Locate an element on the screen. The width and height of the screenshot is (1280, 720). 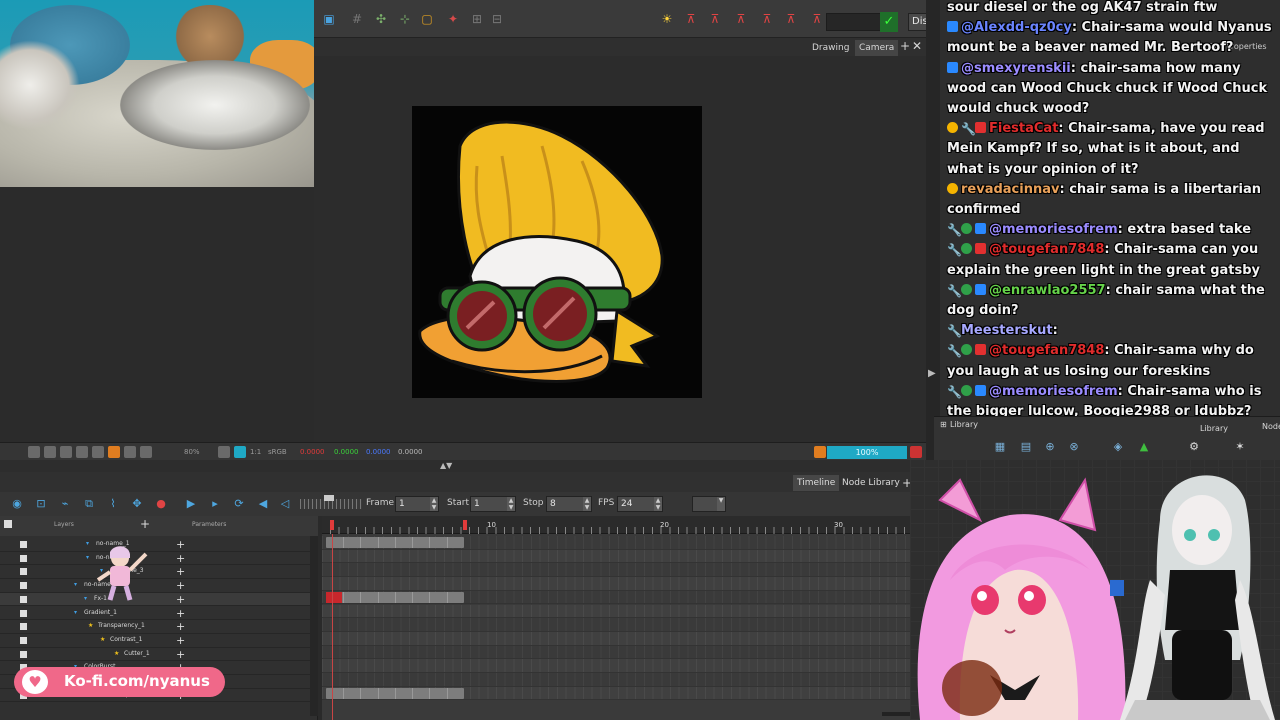
library-tab-label: Library is located at coordinates (964, 424).